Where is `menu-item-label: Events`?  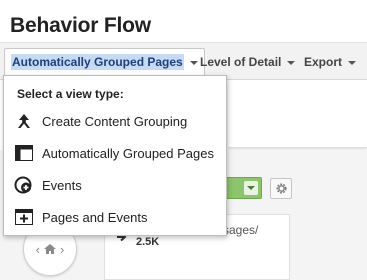
menu-item-label: Events is located at coordinates (62, 185).